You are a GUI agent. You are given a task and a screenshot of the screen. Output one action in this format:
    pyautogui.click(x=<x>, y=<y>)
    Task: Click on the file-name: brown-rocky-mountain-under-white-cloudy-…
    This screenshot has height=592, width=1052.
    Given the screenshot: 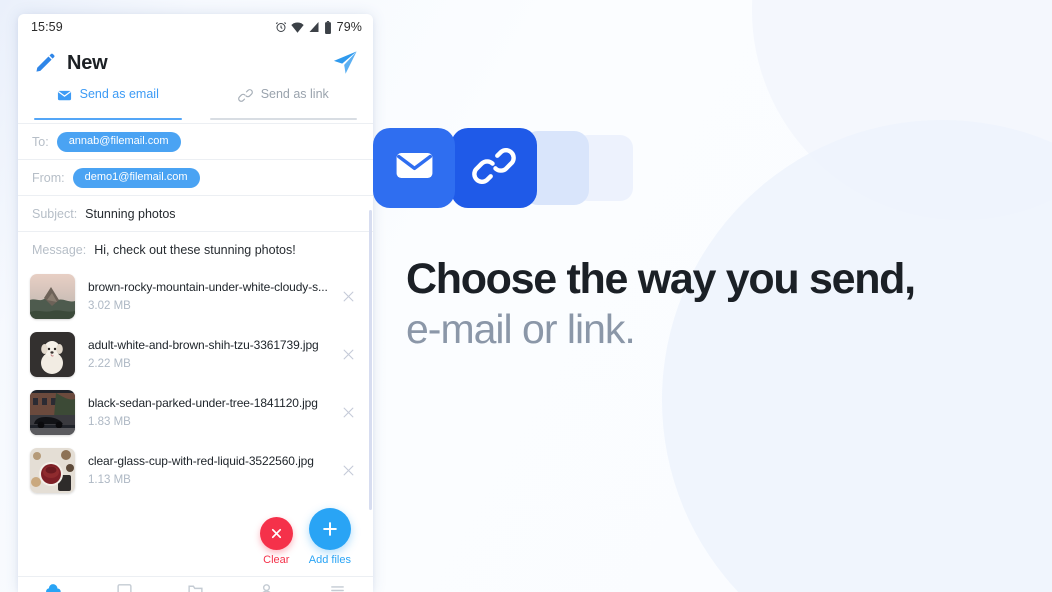 What is the action you would take?
    pyautogui.click(x=208, y=287)
    